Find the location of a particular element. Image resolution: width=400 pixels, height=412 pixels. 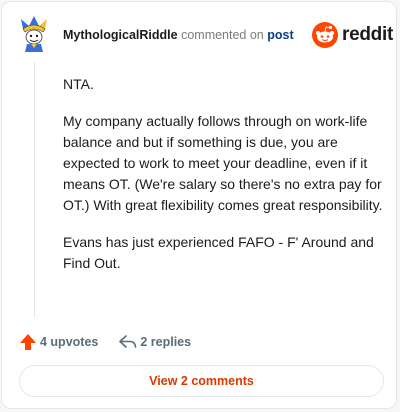

reddit-wordmark: reddit is located at coordinates (367, 34).